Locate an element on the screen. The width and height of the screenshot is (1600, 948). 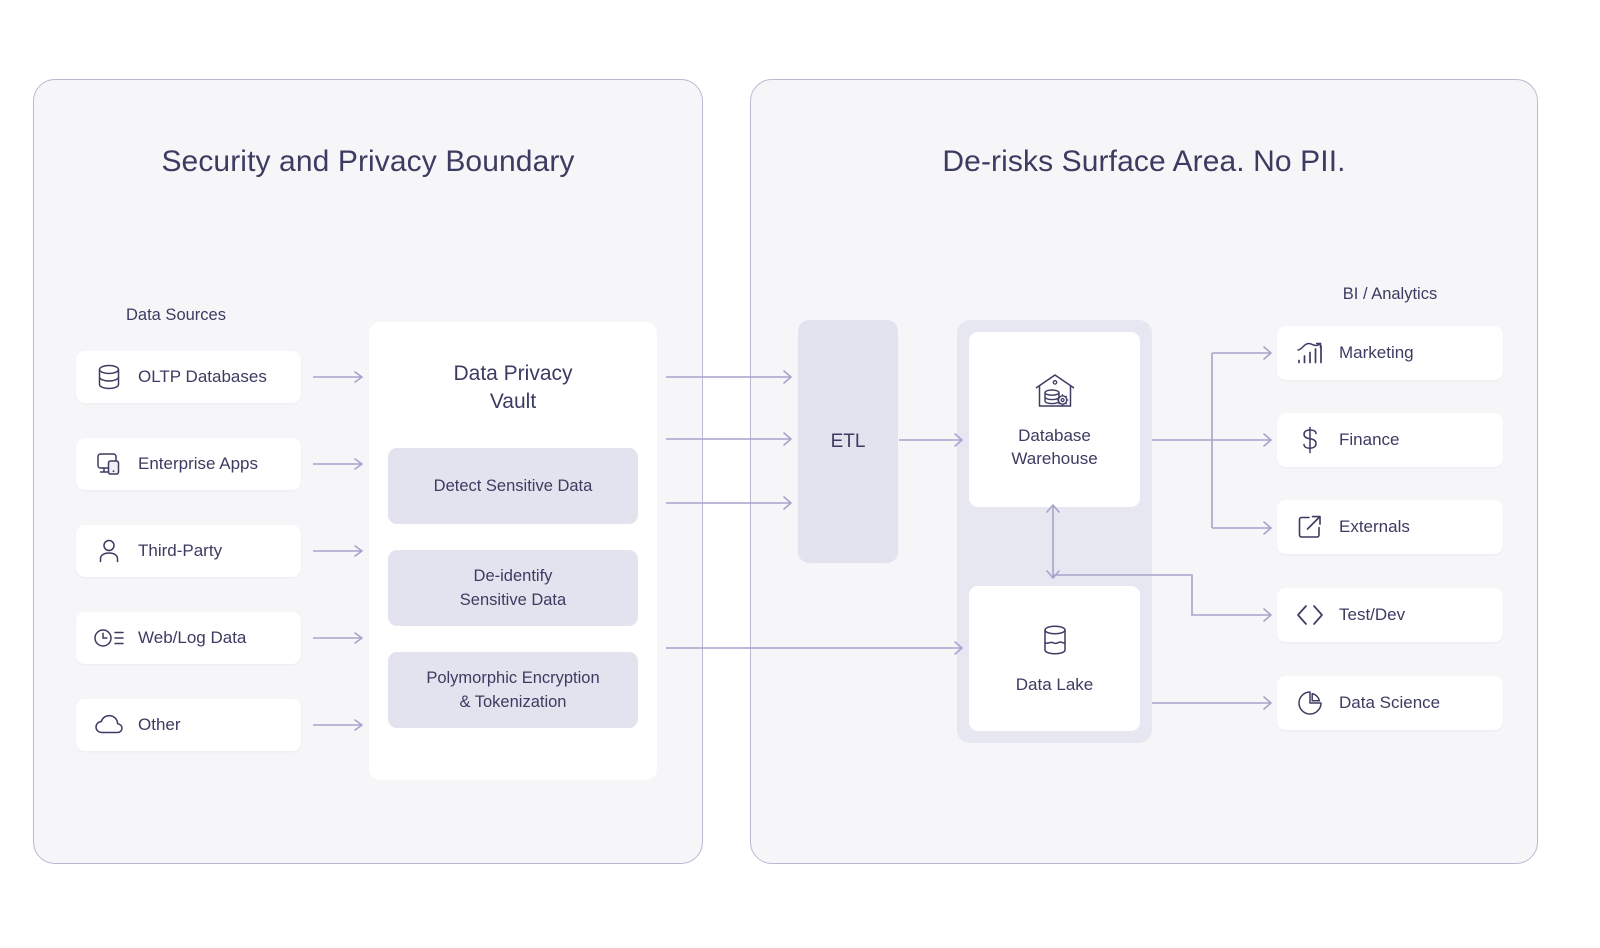
vault-title-line1: Data Privacy is located at coordinates (513, 373).